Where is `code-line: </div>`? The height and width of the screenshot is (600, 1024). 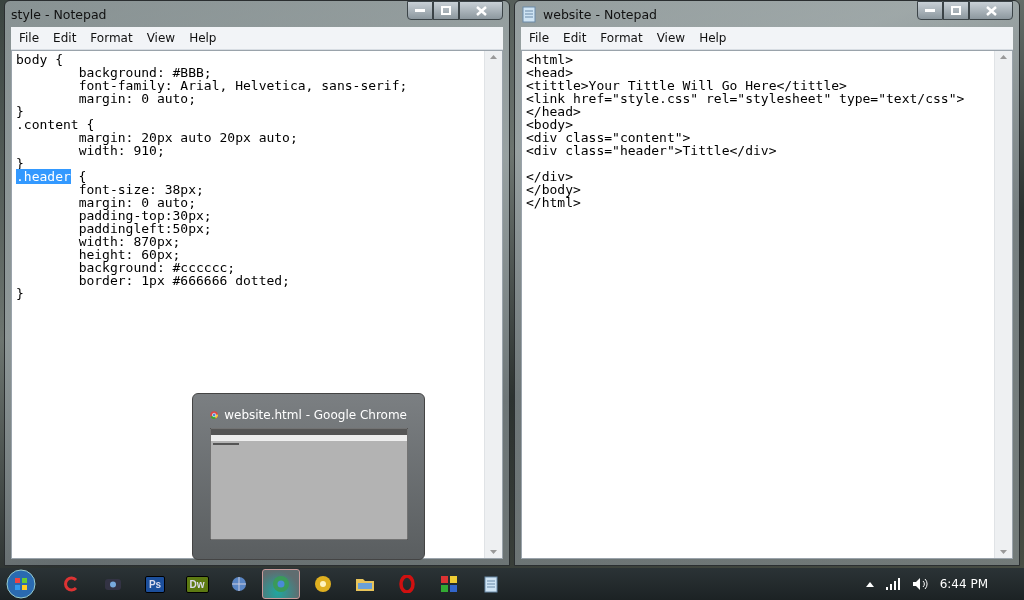
code-line: </div> is located at coordinates (549, 176).